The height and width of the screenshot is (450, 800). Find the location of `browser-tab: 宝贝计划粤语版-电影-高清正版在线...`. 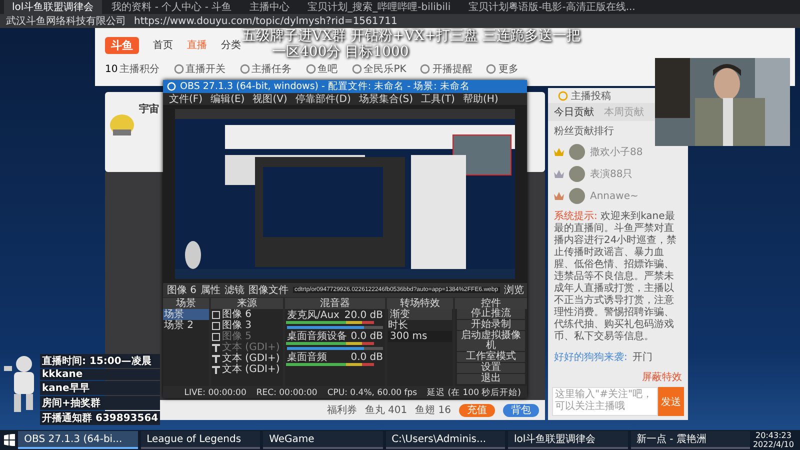

browser-tab: 宝贝计划粤语版-电影-高清正版在线... is located at coordinates (552, 7).